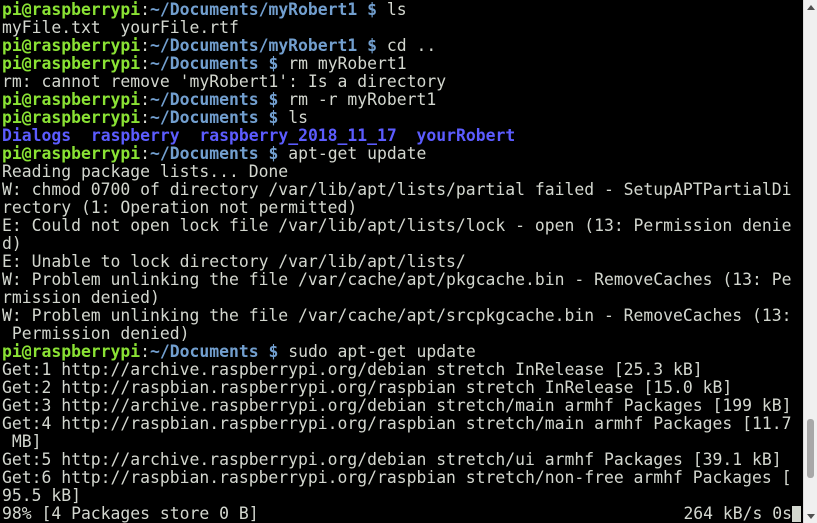 This screenshot has width=817, height=523. I want to click on scroll-down-button, so click(810, 516).